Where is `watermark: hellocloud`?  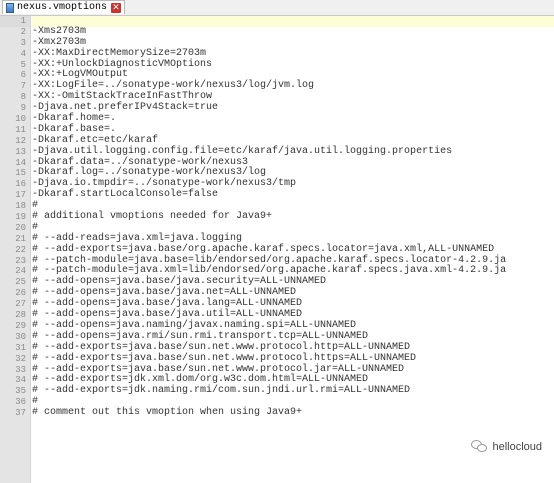 watermark: hellocloud is located at coordinates (506, 446).